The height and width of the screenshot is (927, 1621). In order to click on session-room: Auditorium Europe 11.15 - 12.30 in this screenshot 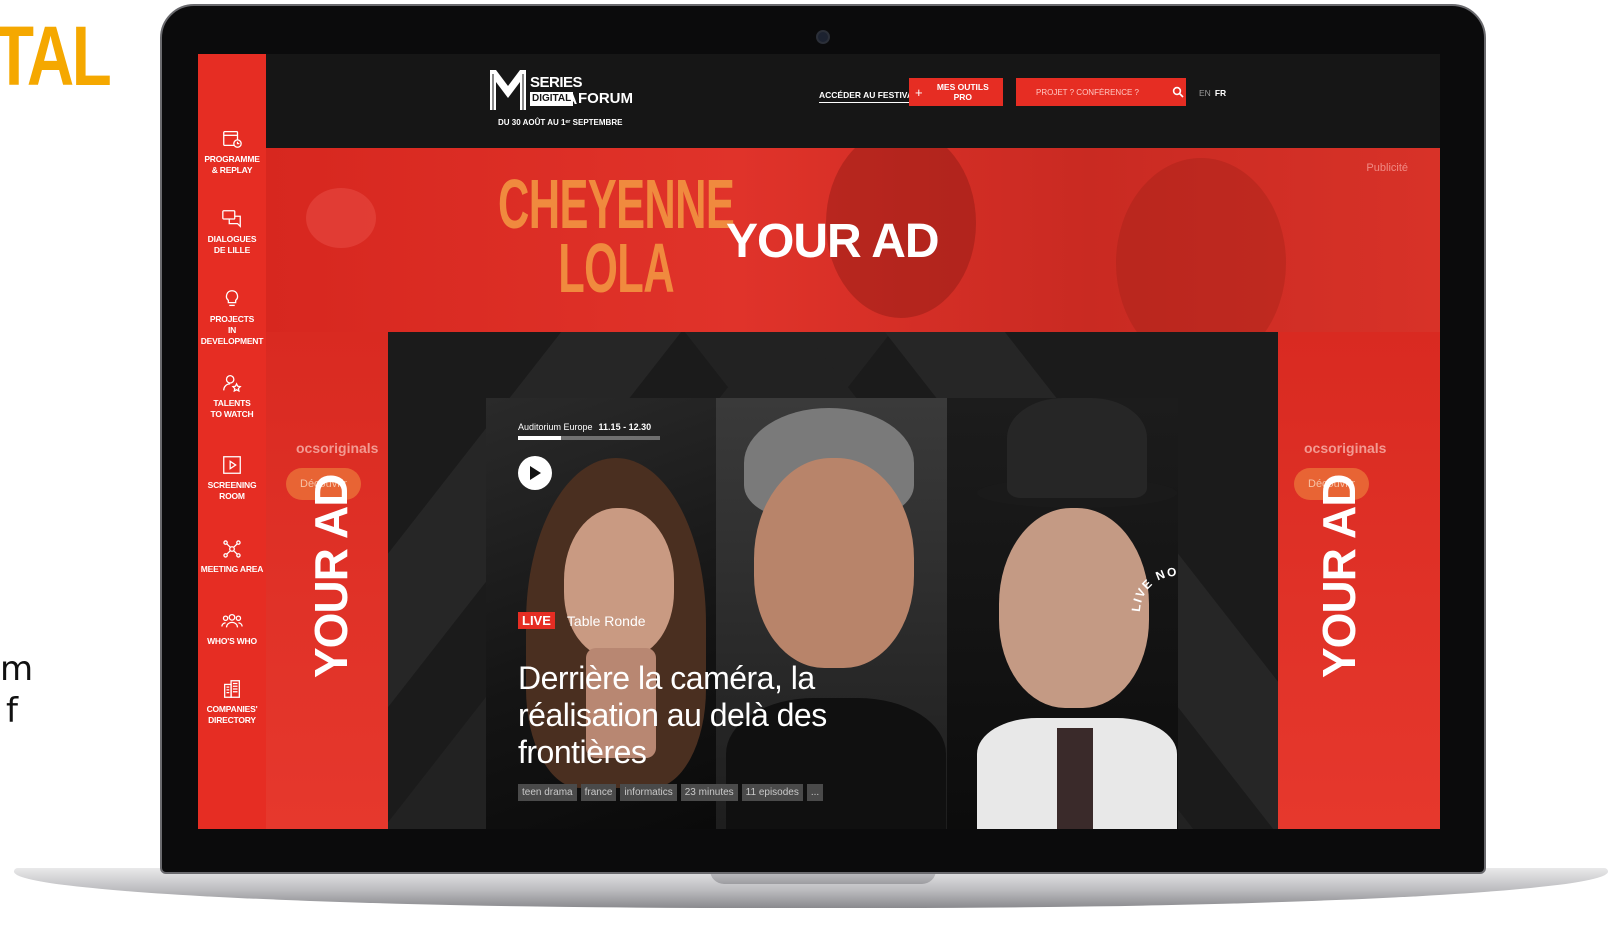, I will do `click(584, 427)`.